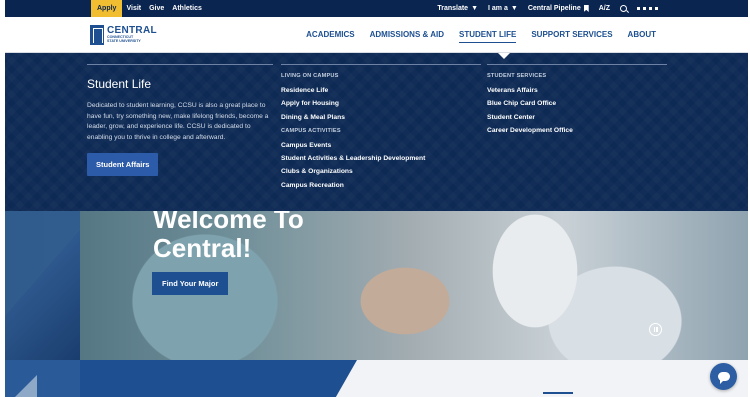 The image size is (750, 397). What do you see at coordinates (353, 145) in the screenshot?
I see `campus-events-link: Campus Events` at bounding box center [353, 145].